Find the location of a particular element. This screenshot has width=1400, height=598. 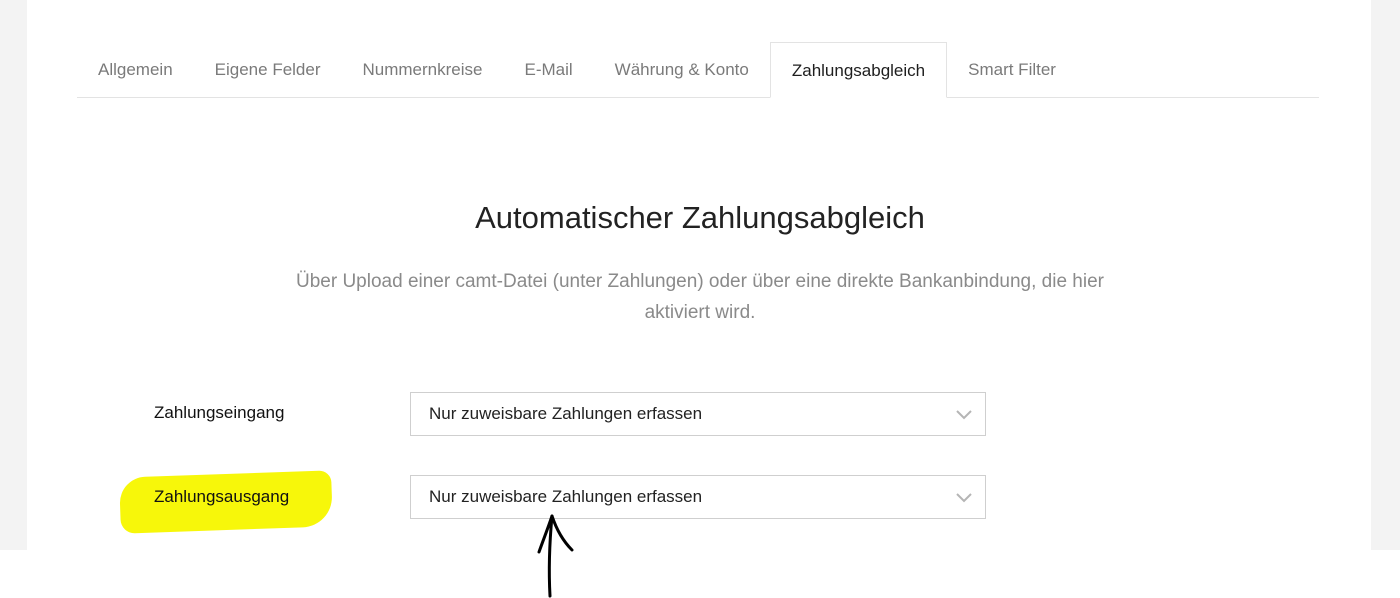

zahlungseingang-select: Nur zuweisbare Zahlungen erfassen is located at coordinates (698, 414).